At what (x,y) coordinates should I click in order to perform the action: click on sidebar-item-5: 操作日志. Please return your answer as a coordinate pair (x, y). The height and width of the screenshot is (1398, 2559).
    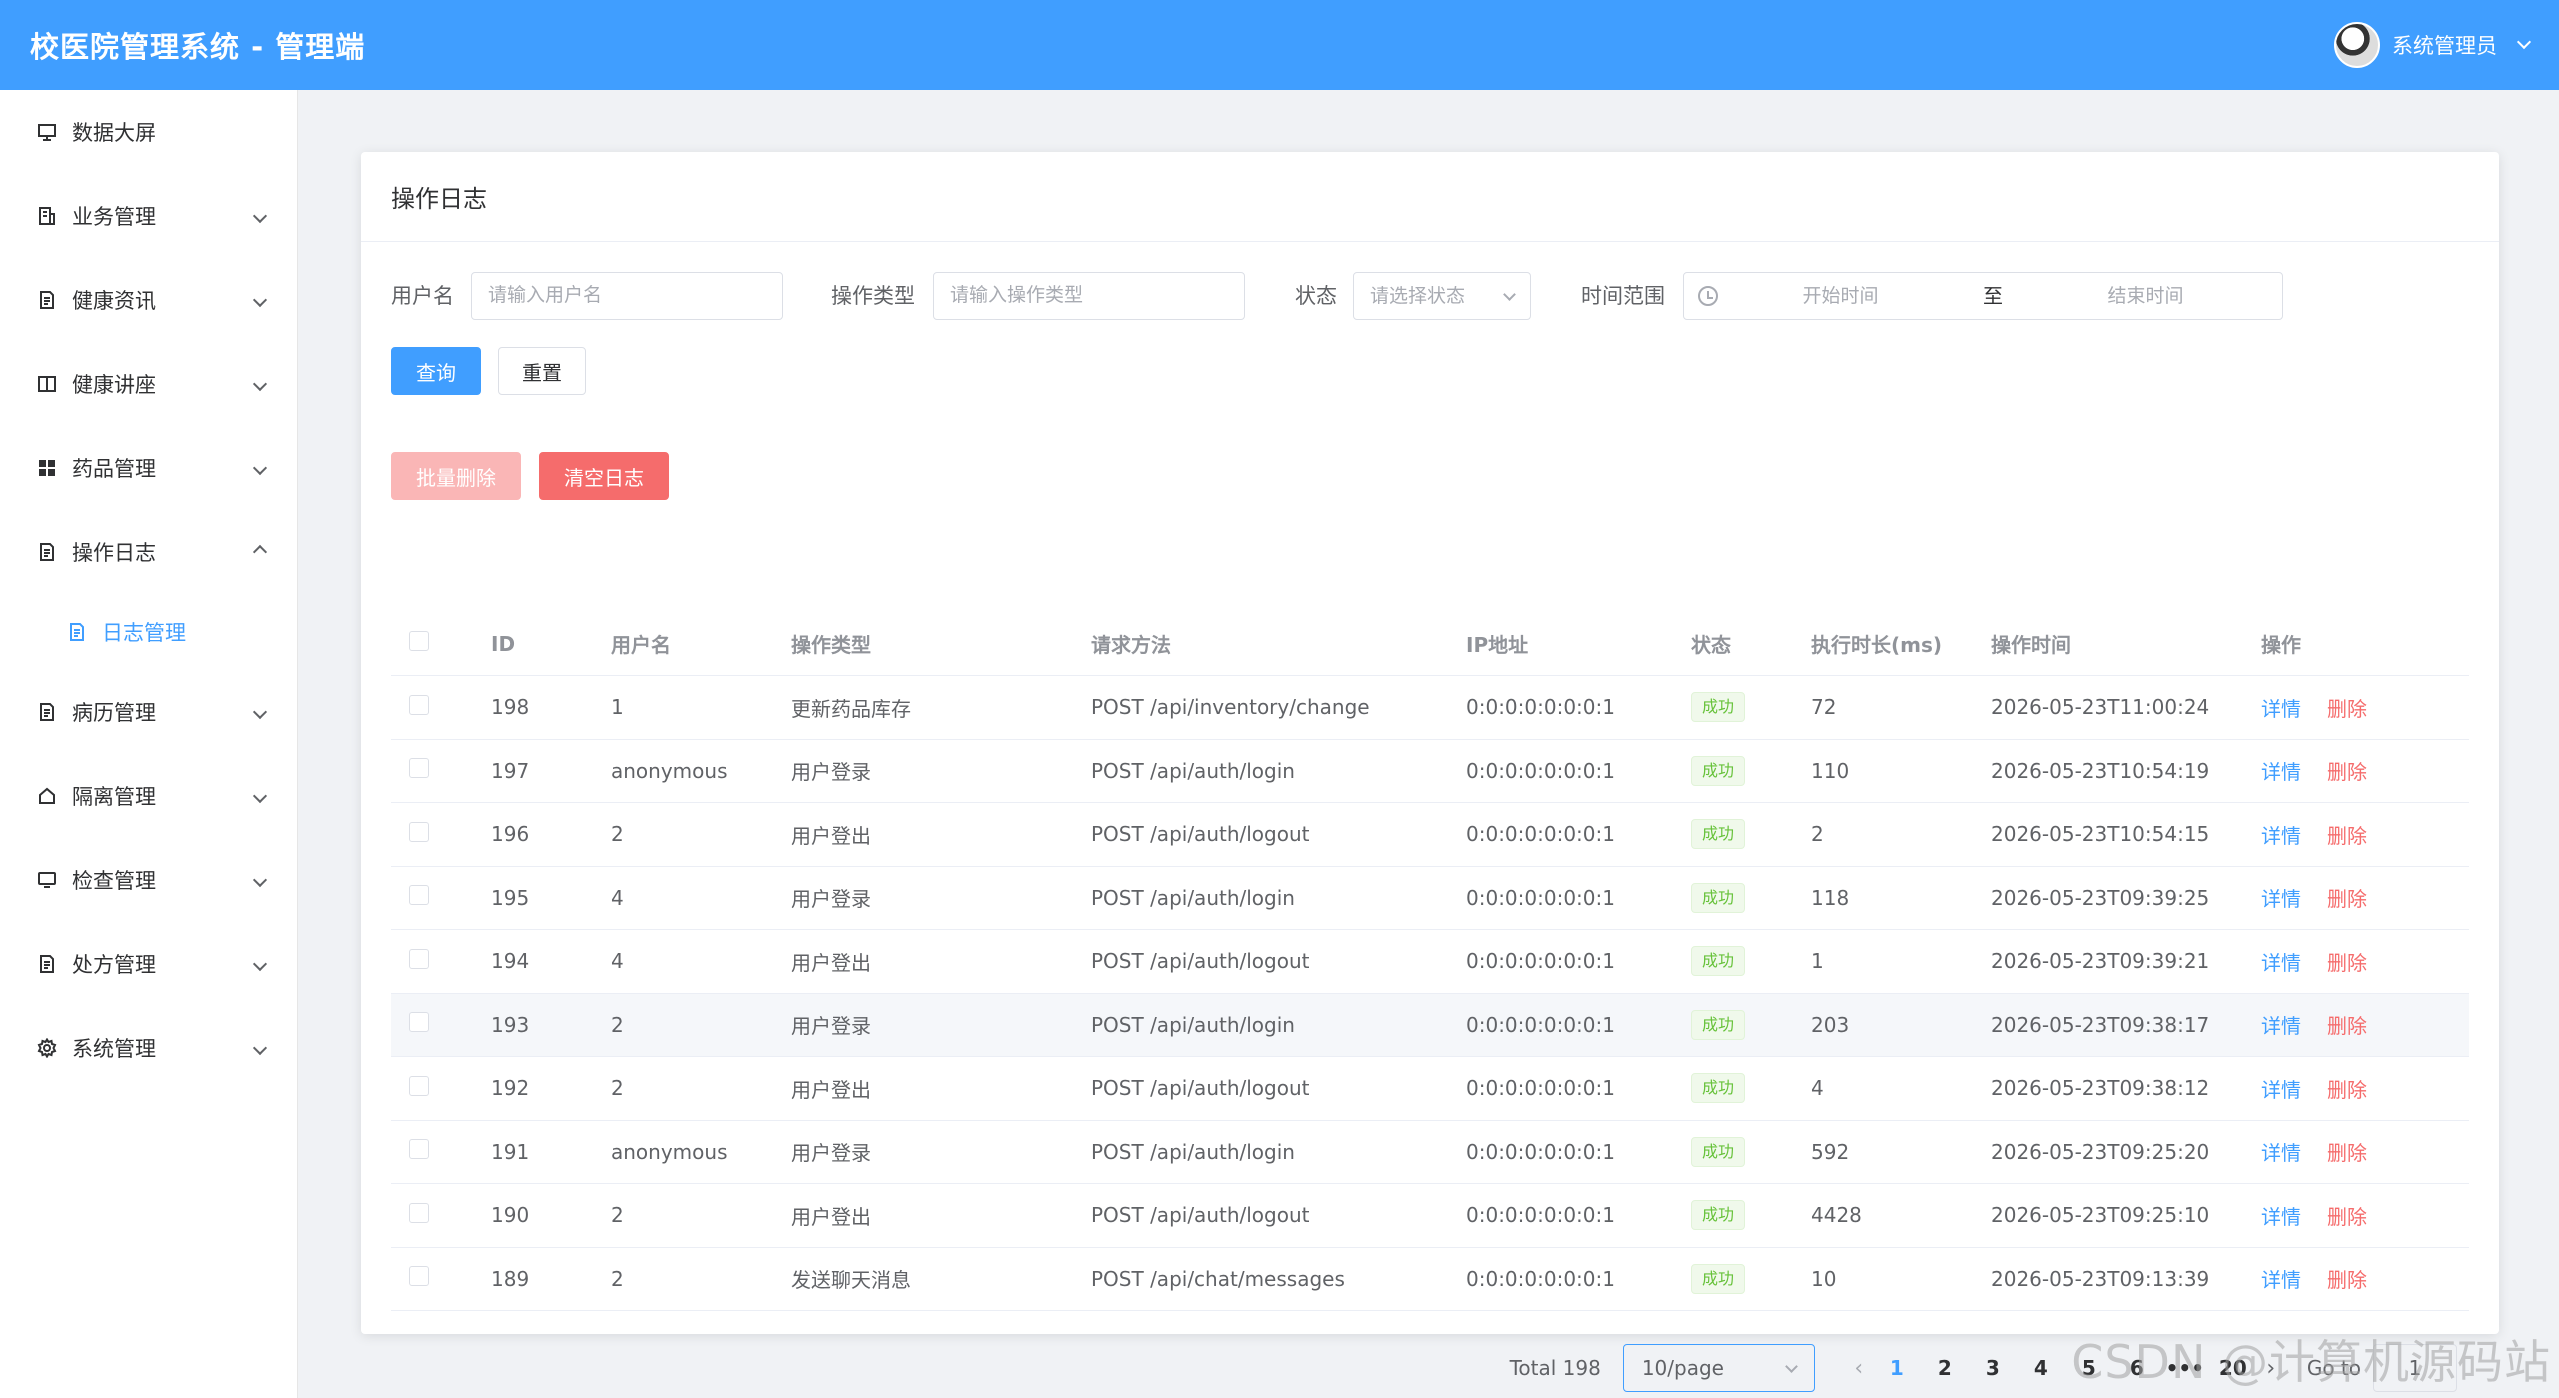
    Looking at the image, I should click on (148, 552).